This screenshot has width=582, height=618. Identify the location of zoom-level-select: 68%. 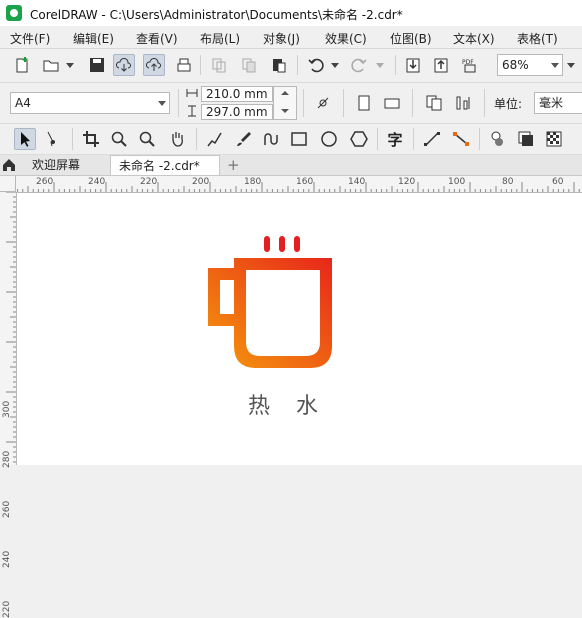
(530, 65).